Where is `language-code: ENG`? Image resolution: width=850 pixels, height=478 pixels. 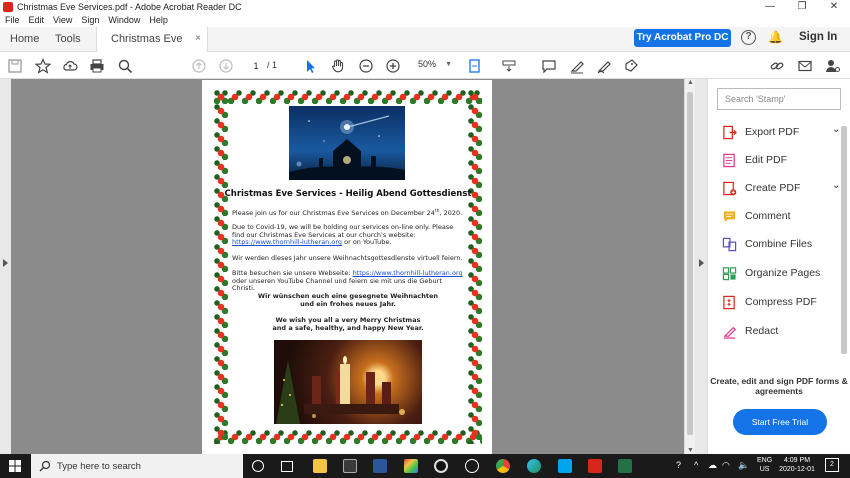
language-code: ENG is located at coordinates (765, 460).